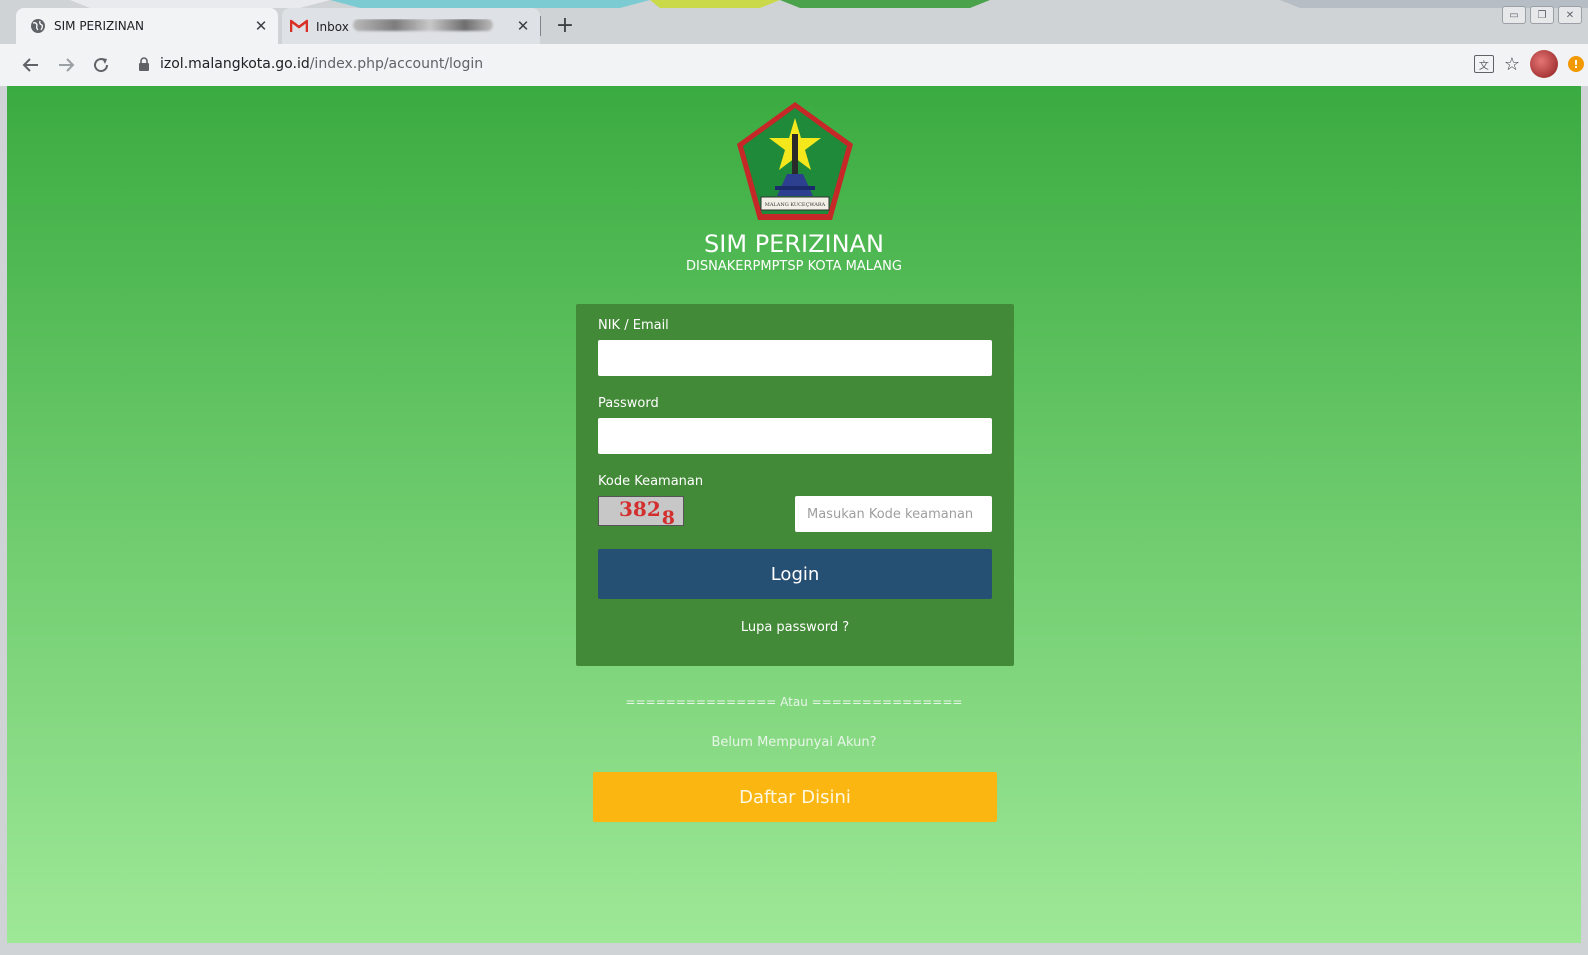 This screenshot has width=1588, height=955. Describe the element at coordinates (794, 266) in the screenshot. I see `page-subtitle: DISNAKERPMPTSP KOTA MALANG` at that location.